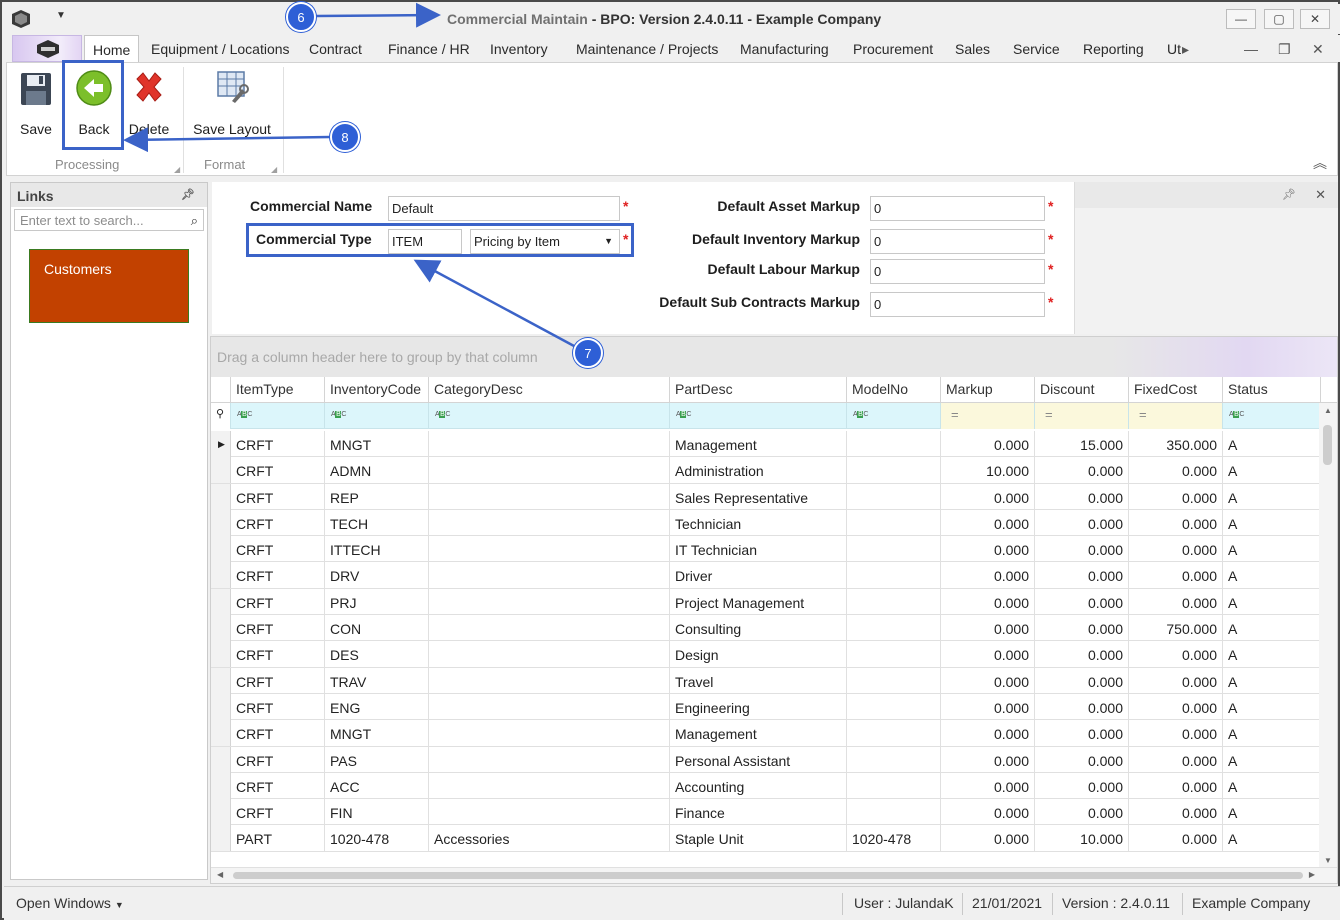 The width and height of the screenshot is (1340, 920). I want to click on tab-equipment-locations: Equipment / Locations, so click(220, 49).